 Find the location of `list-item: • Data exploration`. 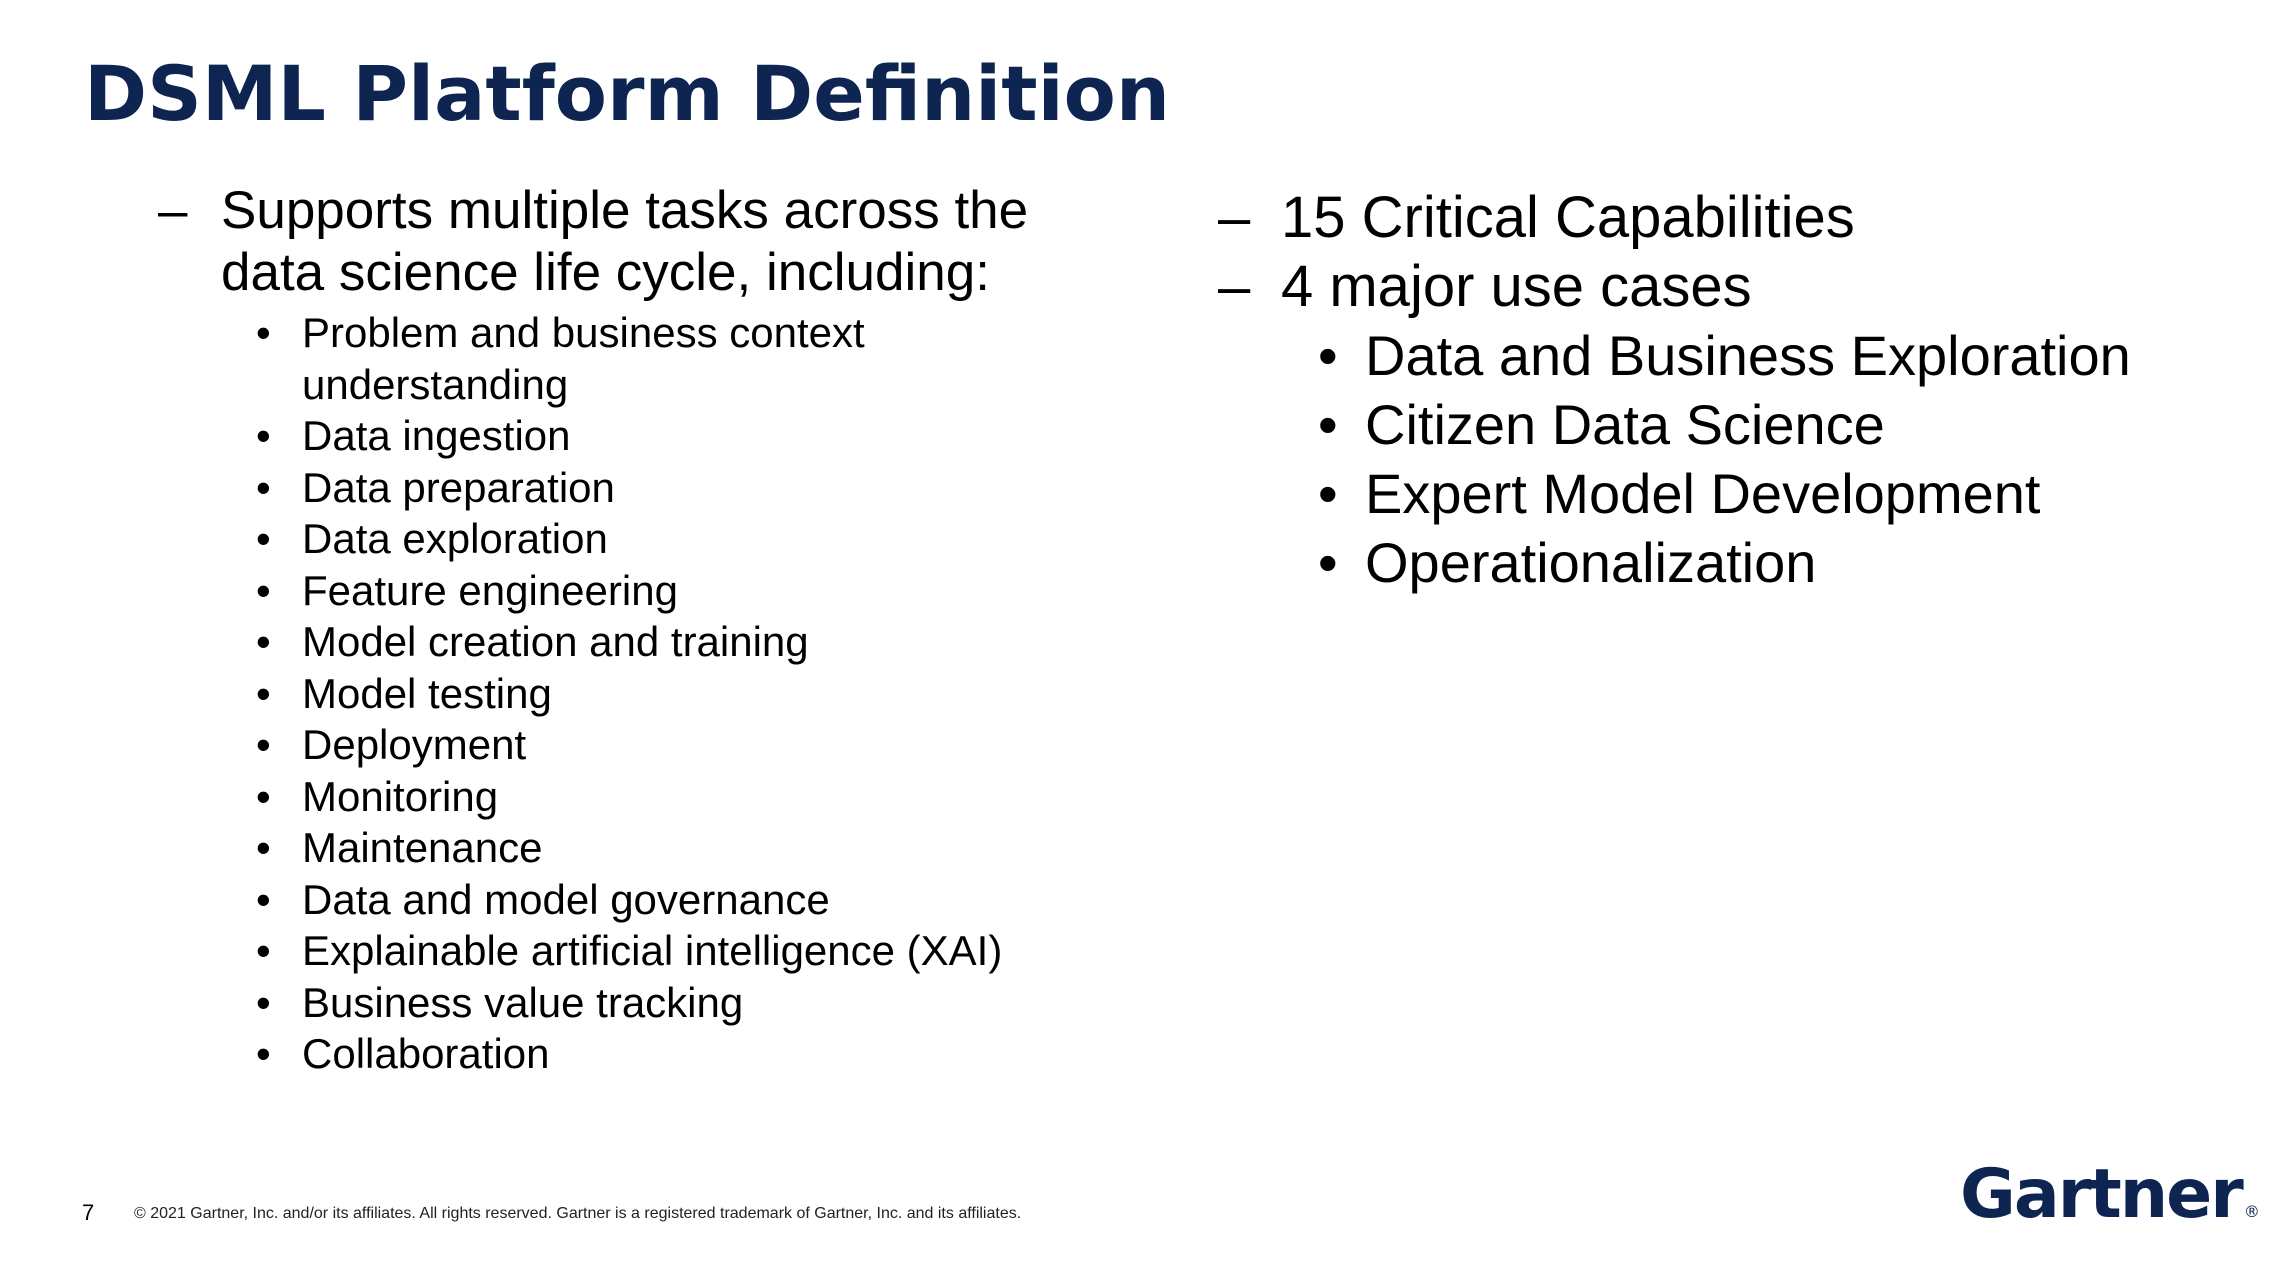

list-item: • Data exploration is located at coordinates (687, 539).